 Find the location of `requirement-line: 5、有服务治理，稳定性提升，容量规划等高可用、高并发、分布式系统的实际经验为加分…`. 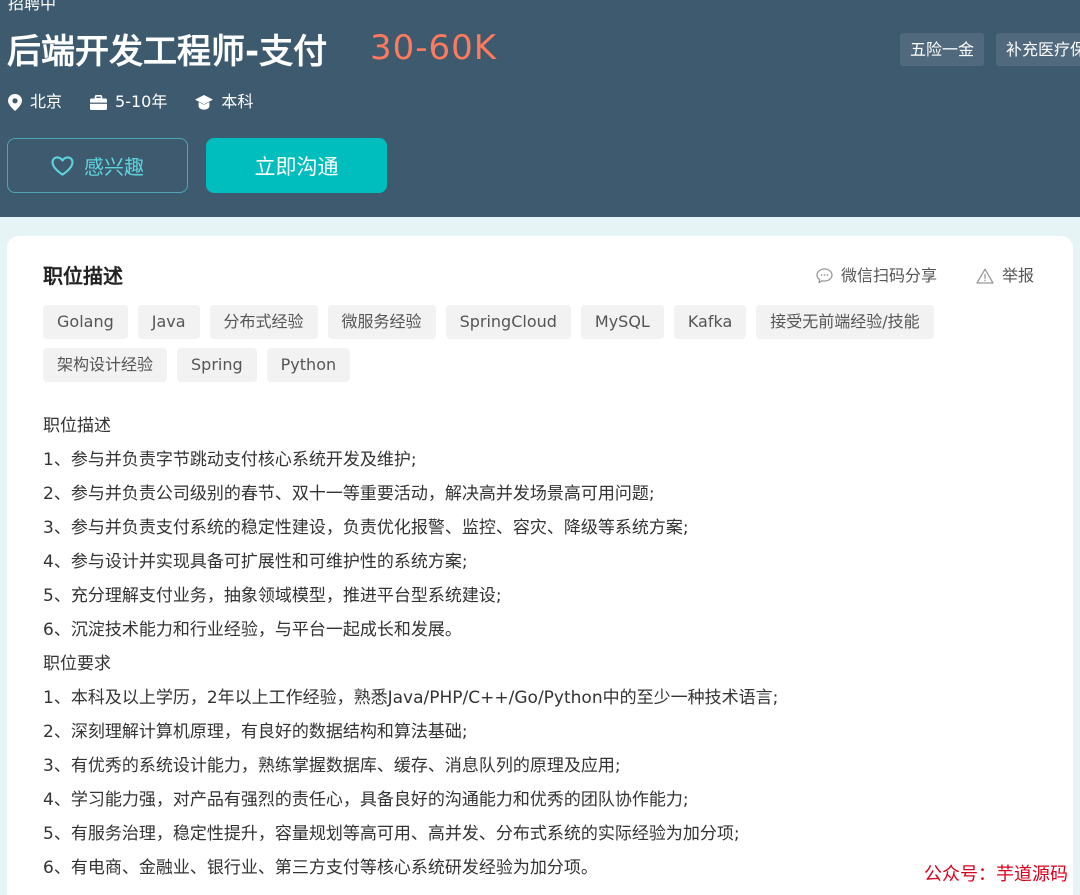

requirement-line: 5、有服务治理，稳定性提升，容量规划等高可用、高并发、分布式系统的实际经验为加分… is located at coordinates (391, 834).